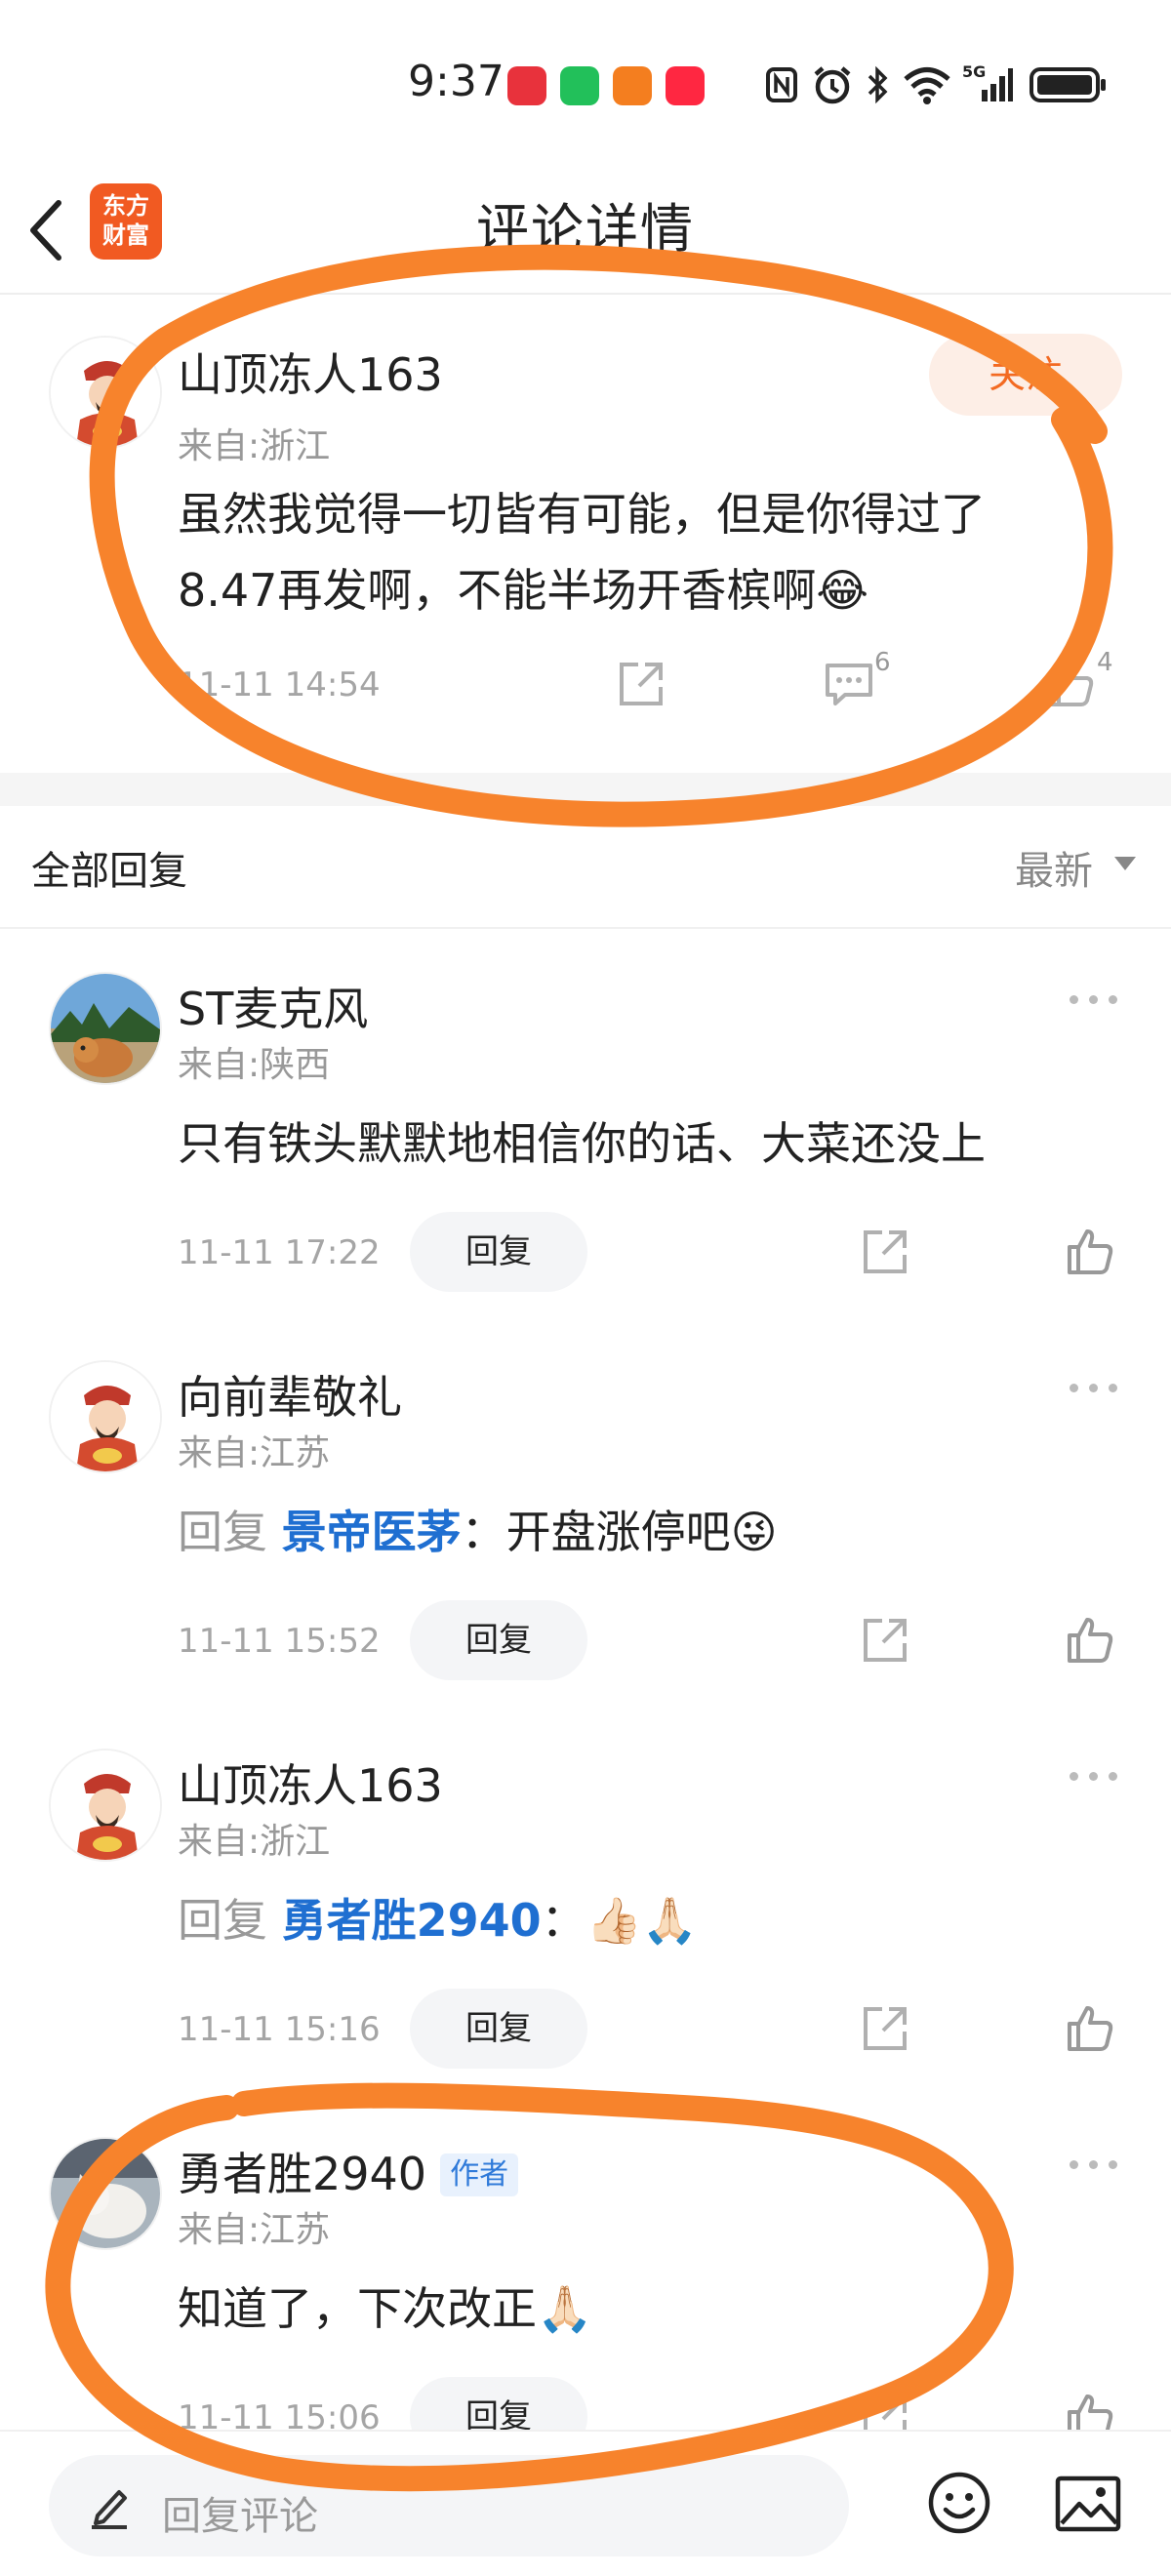 The width and height of the screenshot is (1171, 2576). I want to click on reply-content: 👍🏻🙏🏻, so click(642, 1920).